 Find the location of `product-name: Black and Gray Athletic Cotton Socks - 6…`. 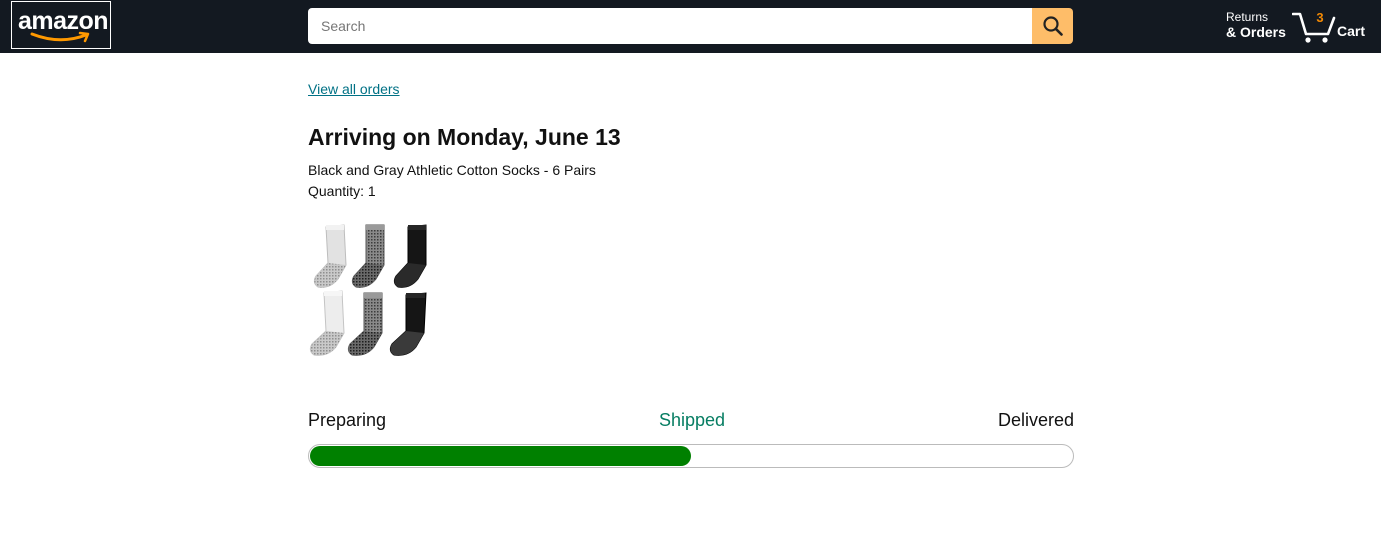

product-name: Black and Gray Athletic Cotton Socks - 6… is located at coordinates (452, 170).